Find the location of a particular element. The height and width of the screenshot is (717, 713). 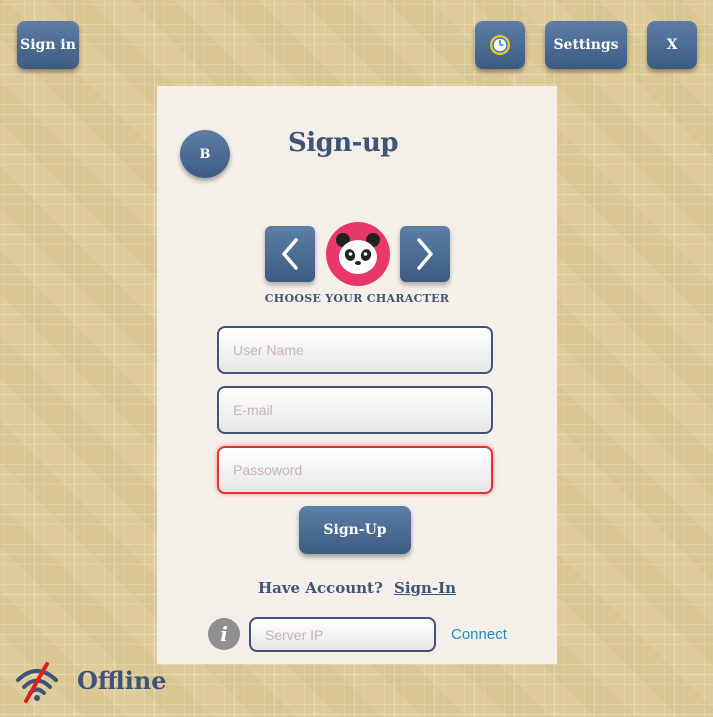

connect-link: Connect is located at coordinates (479, 634).